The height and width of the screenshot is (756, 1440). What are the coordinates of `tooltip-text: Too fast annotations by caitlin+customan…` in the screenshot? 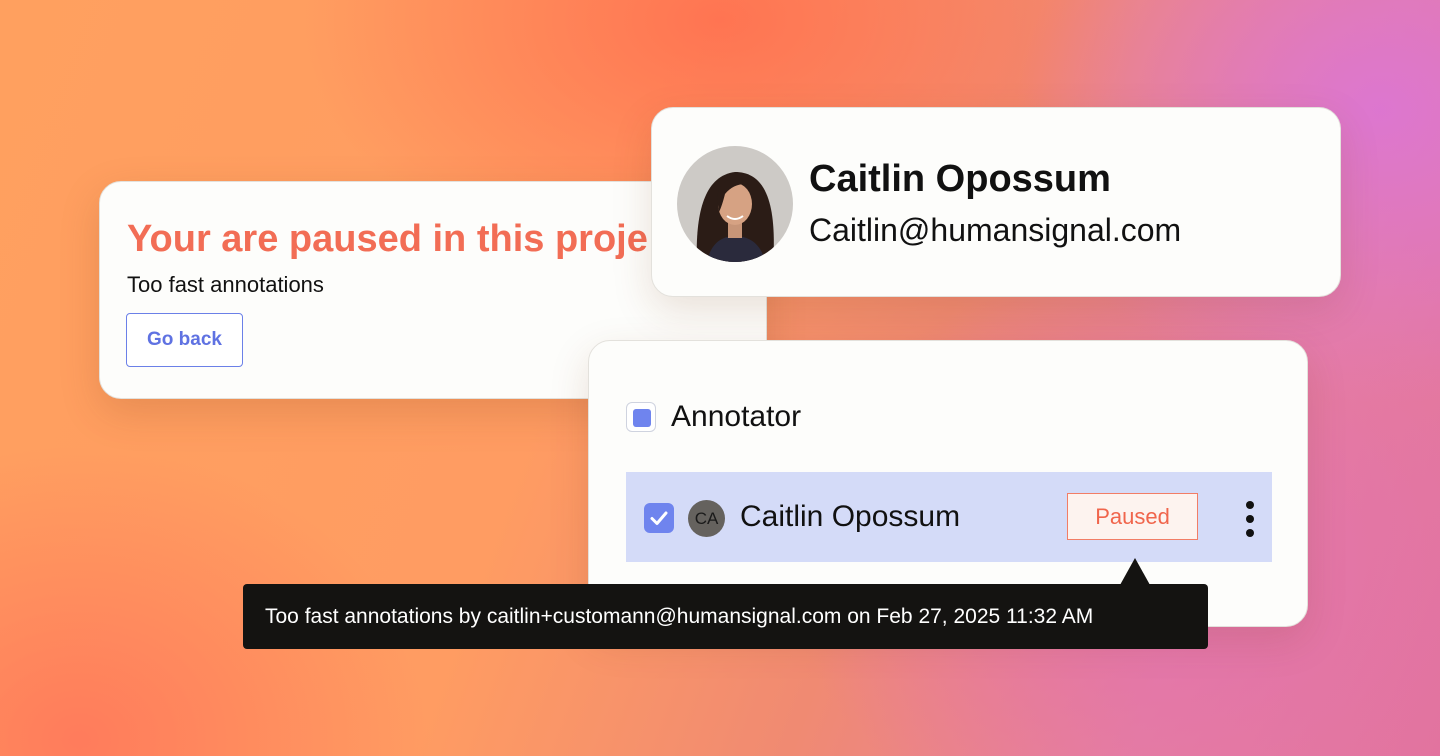 It's located at (679, 616).